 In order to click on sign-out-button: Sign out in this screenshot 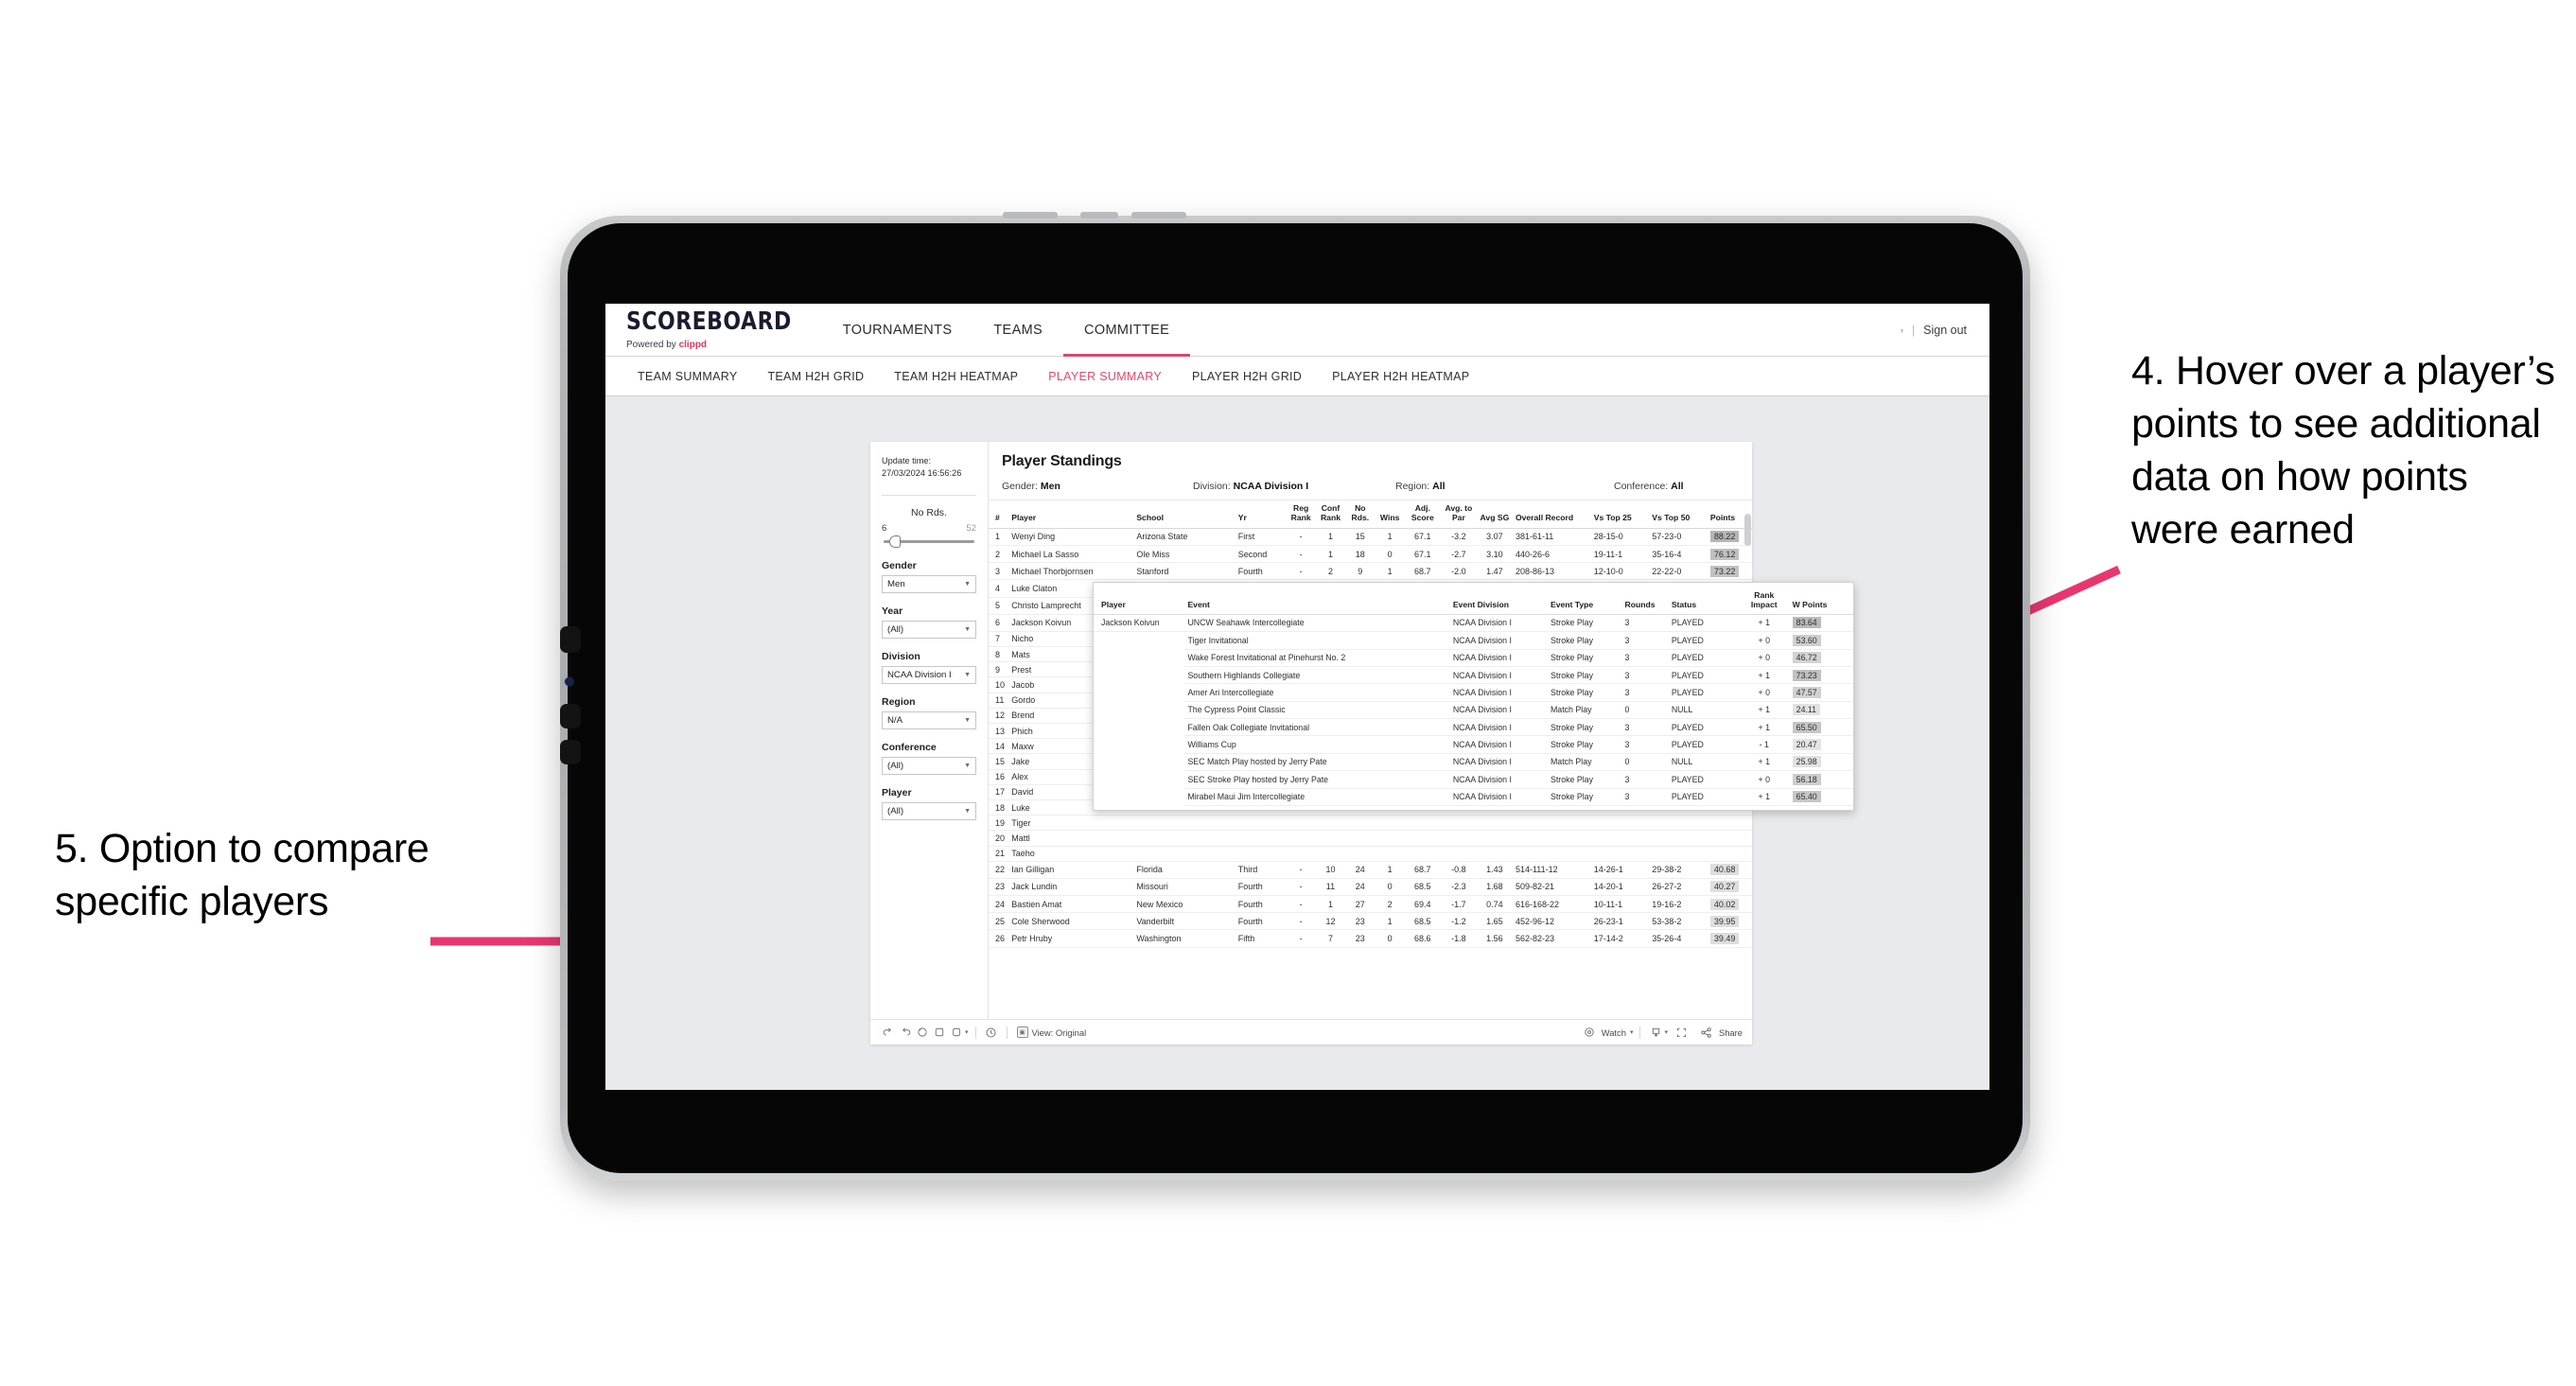, I will do `click(1945, 330)`.